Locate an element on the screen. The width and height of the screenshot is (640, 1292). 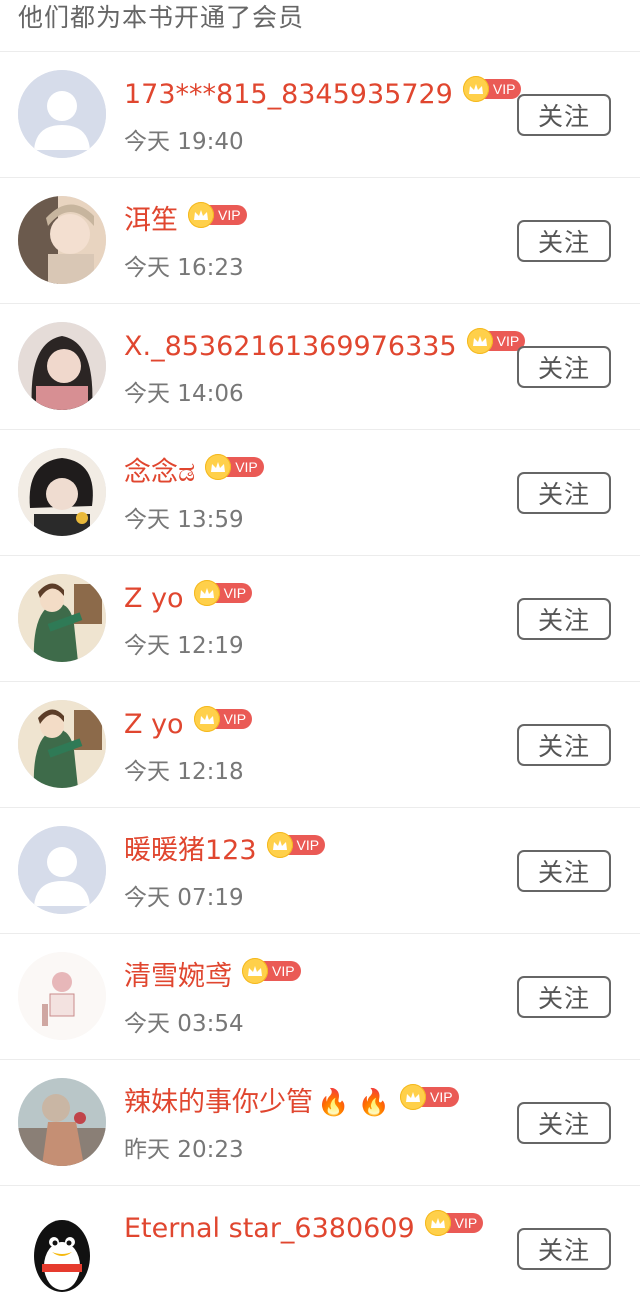
page-header: 他们都为本书开通了会员 is located at coordinates (320, 26).